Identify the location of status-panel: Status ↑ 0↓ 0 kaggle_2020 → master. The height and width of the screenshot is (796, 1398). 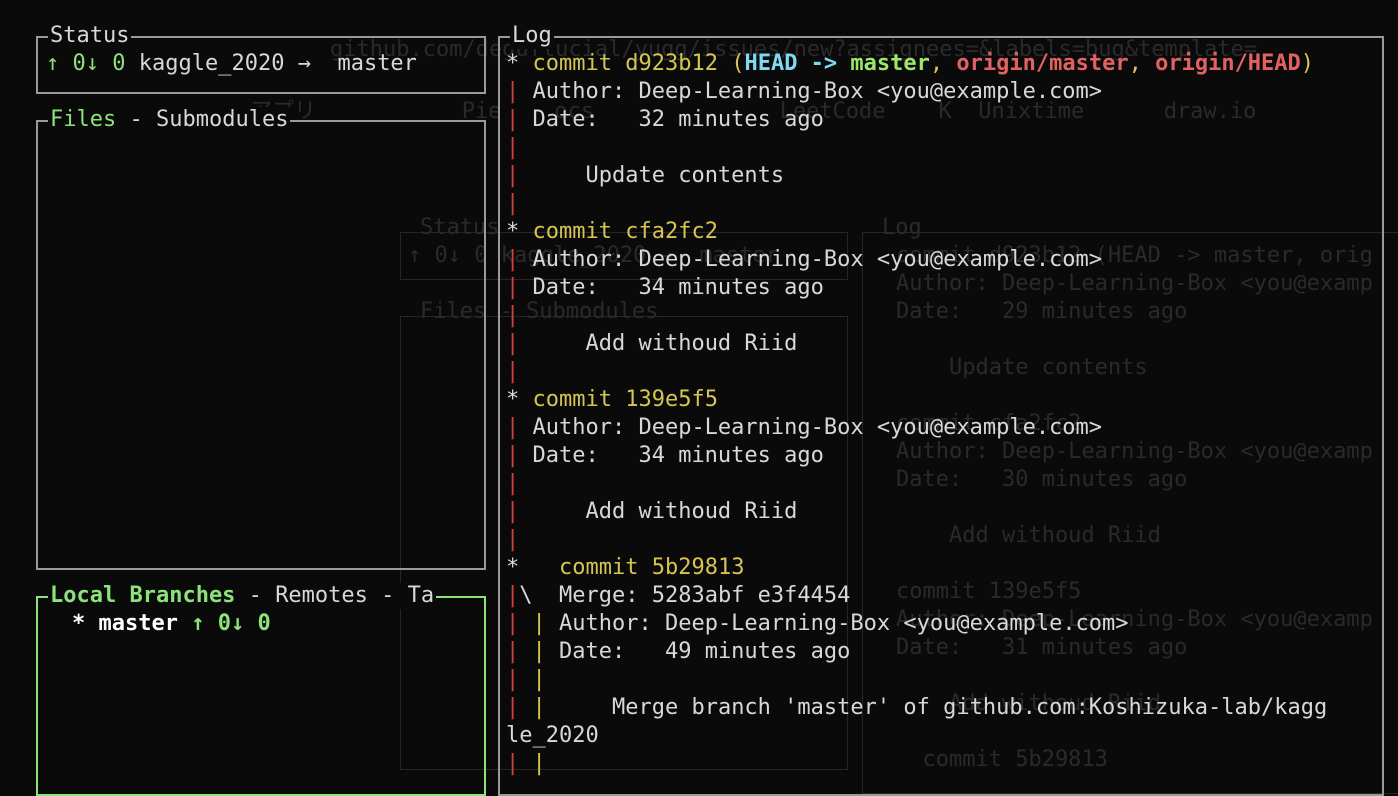
(261, 58).